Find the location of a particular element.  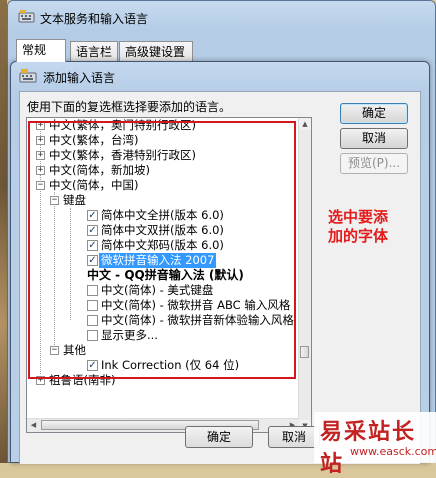

tree-item-label: 中文(繁体，奥门特别行政区) is located at coordinates (122, 125).